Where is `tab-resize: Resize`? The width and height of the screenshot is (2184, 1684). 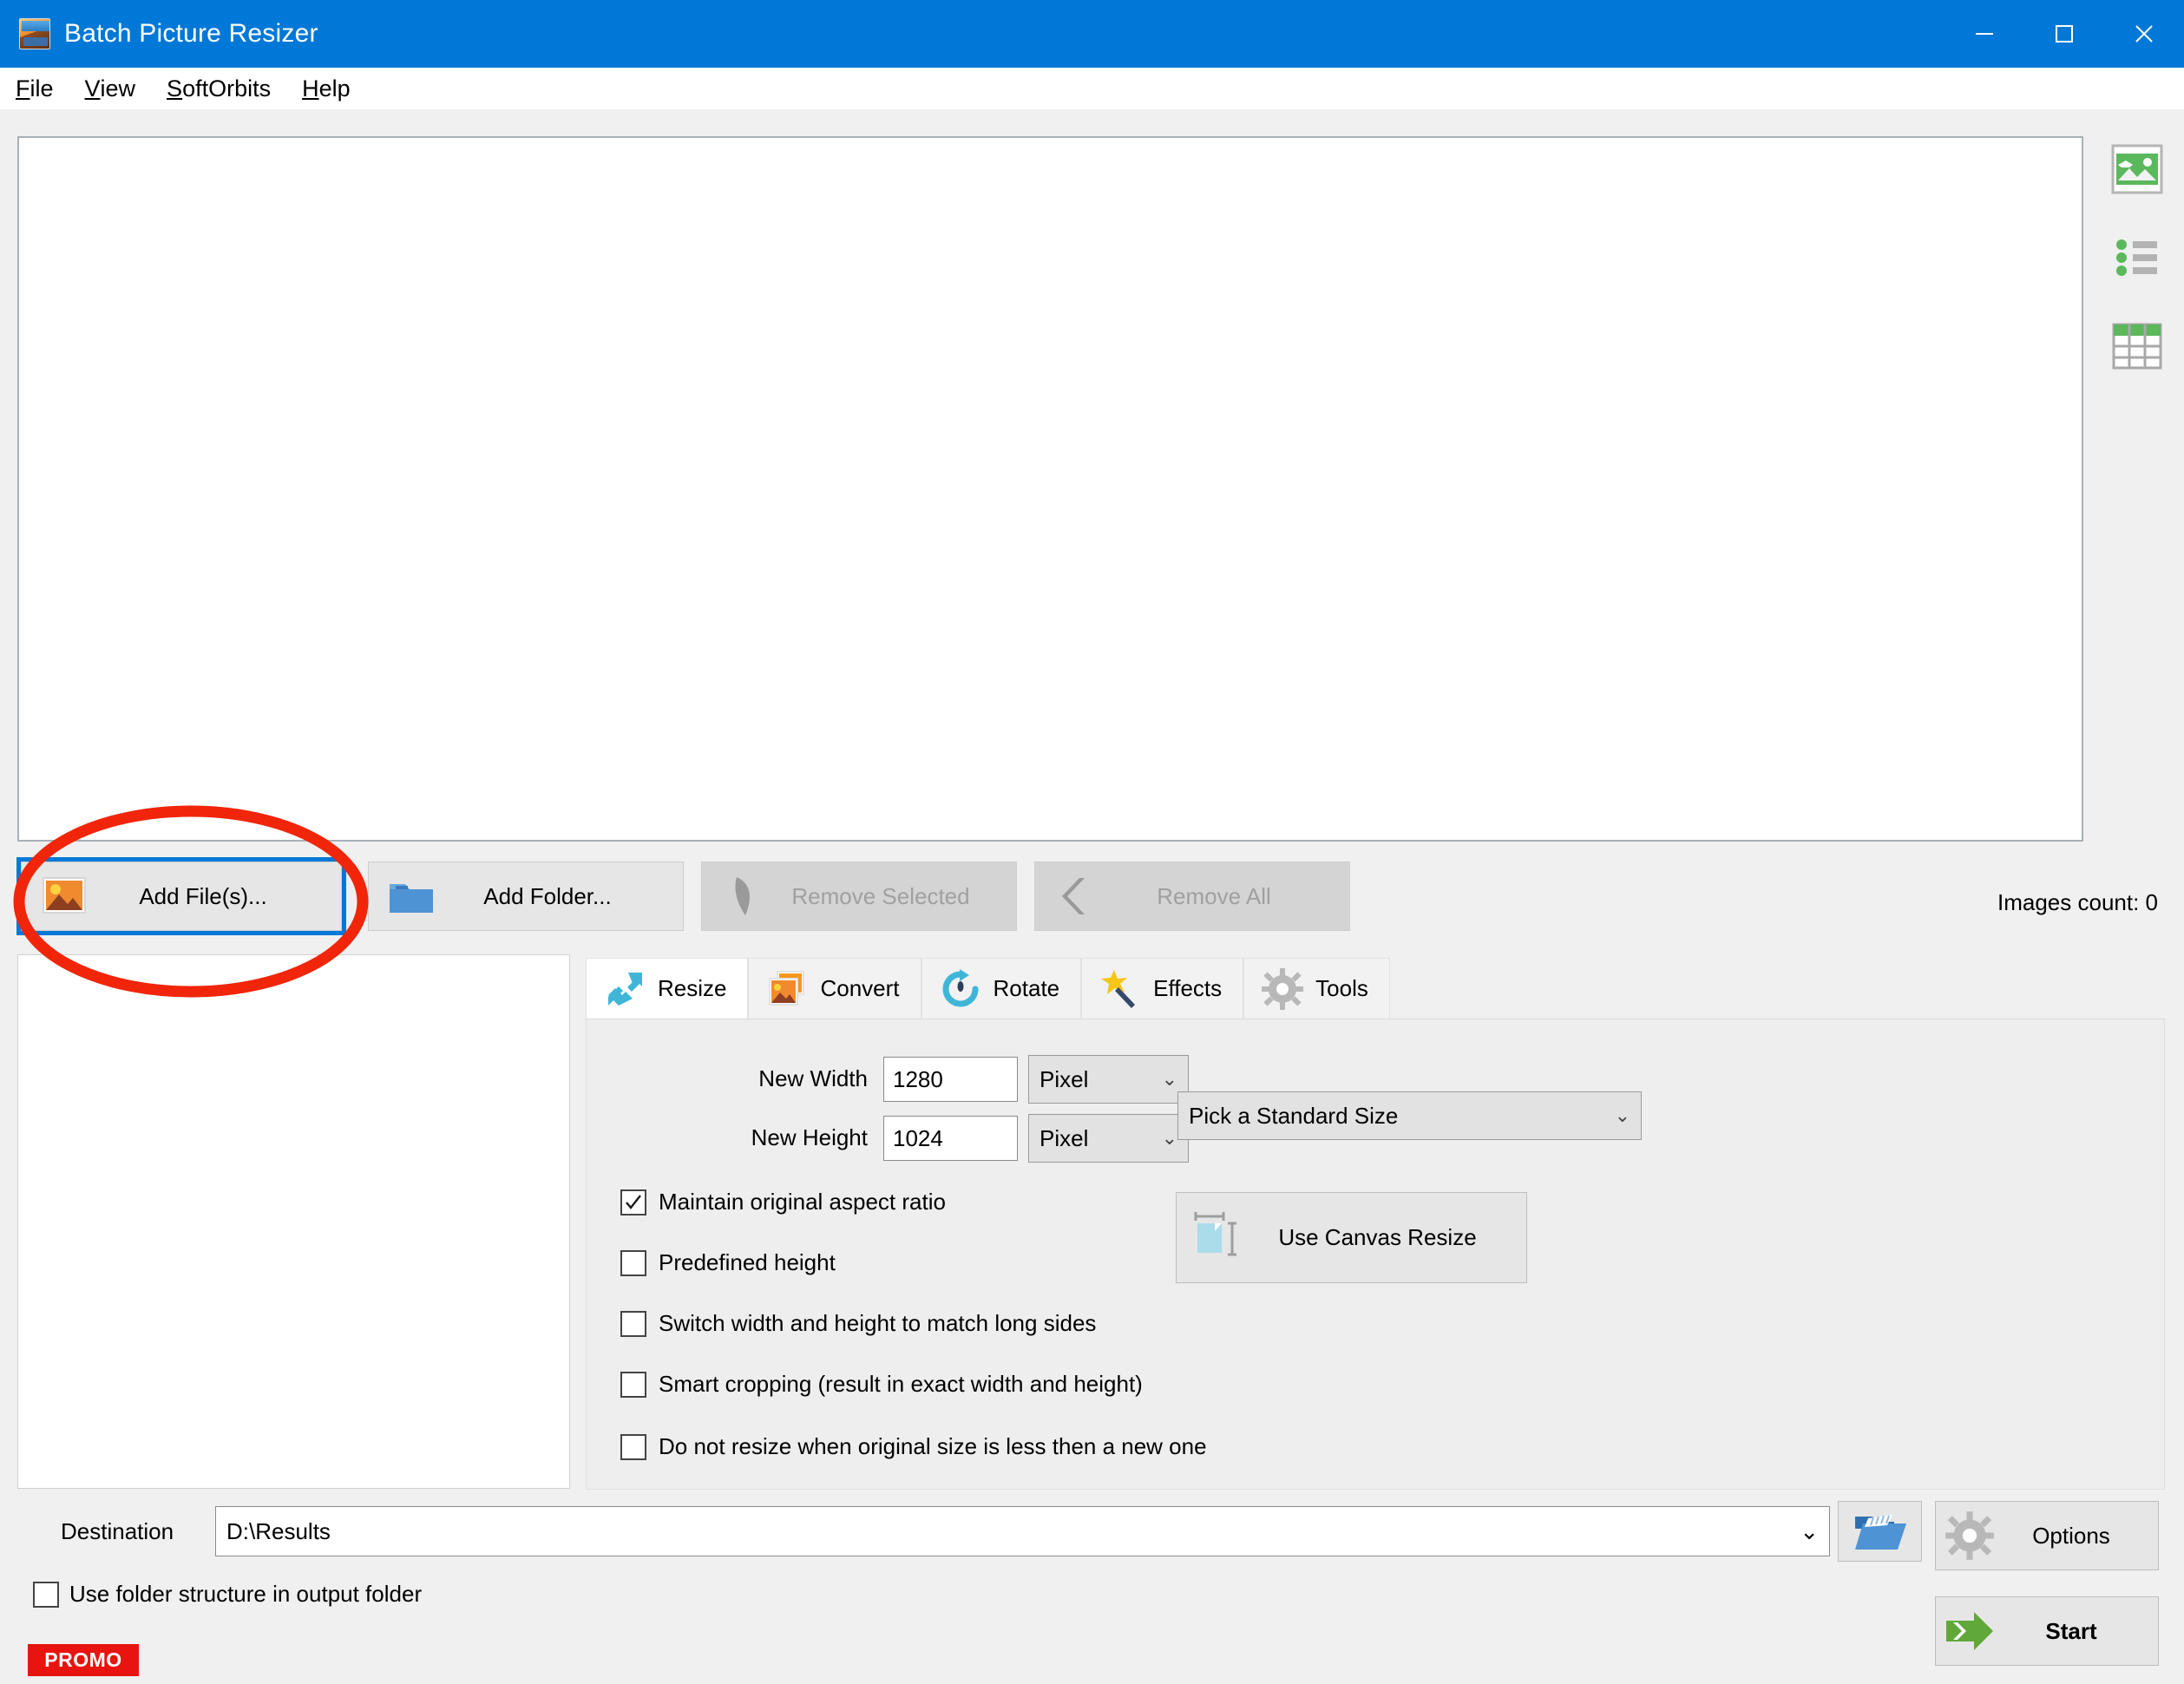
tab-resize: Resize is located at coordinates (667, 988).